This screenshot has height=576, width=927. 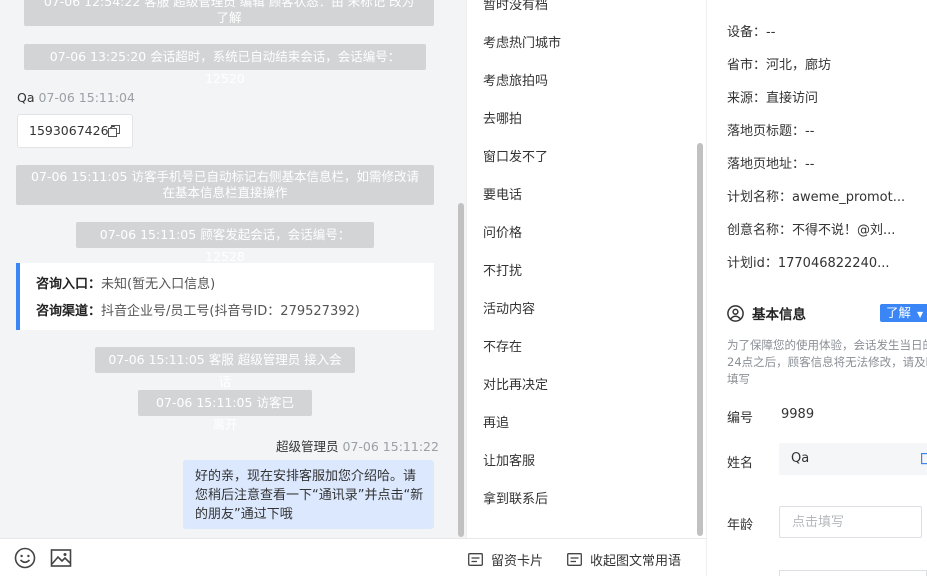 What do you see at coordinates (740, 525) in the screenshot?
I see `age-label: 年龄` at bounding box center [740, 525].